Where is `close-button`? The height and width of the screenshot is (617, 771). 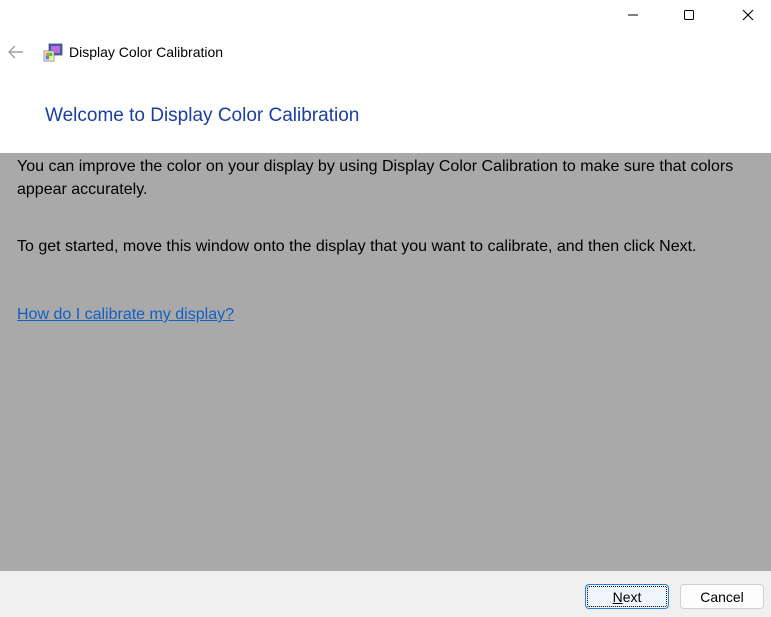
close-button is located at coordinates (748, 15).